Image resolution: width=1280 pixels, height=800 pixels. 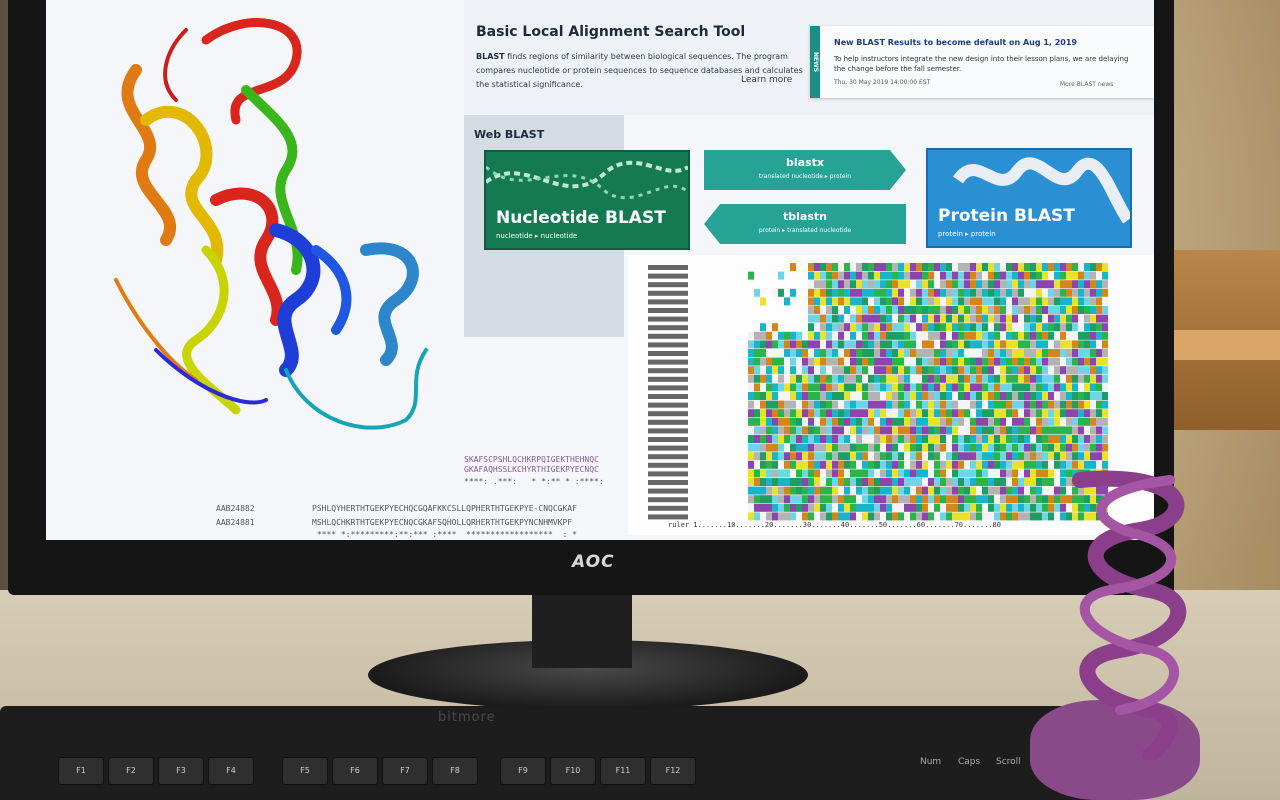 I want to click on tblastn-button: tblastn protein ▸ translated nucleotide, so click(x=805, y=224).